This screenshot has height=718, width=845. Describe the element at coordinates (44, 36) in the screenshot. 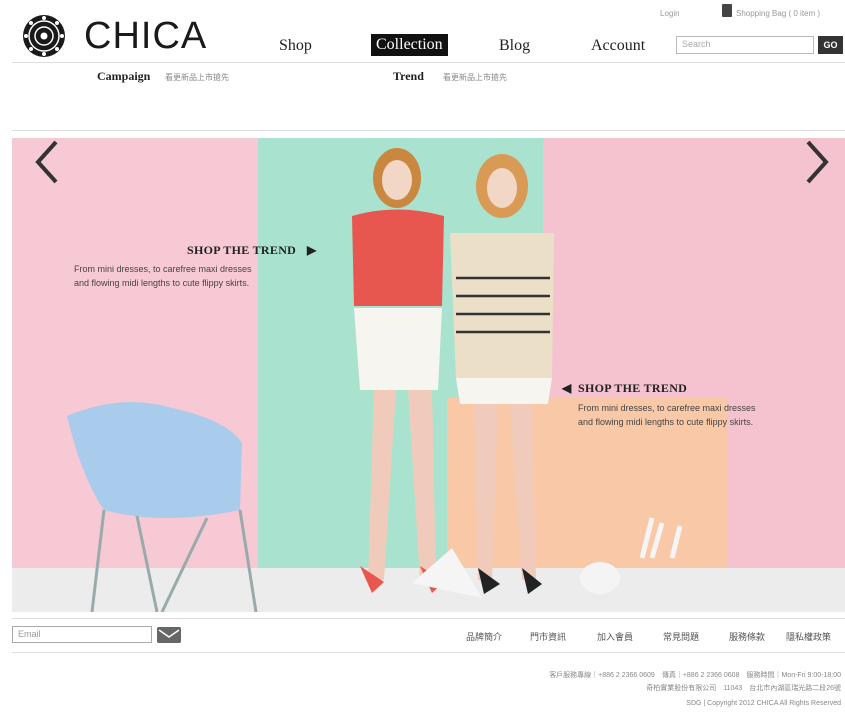

I see `chica-logo-icon` at that location.